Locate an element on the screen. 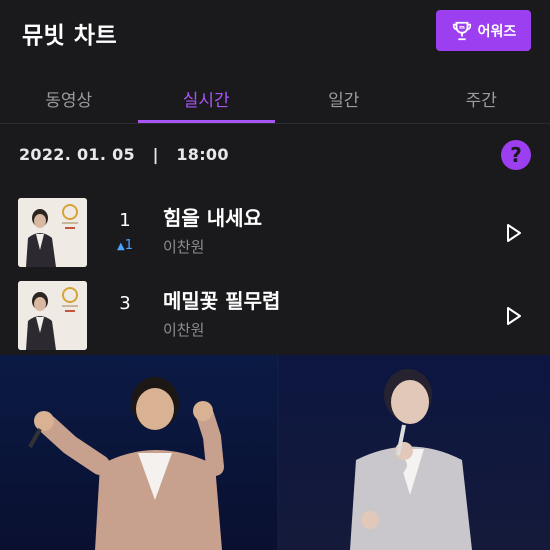 The height and width of the screenshot is (550, 550). rank-change-value: 1 is located at coordinates (128, 245).